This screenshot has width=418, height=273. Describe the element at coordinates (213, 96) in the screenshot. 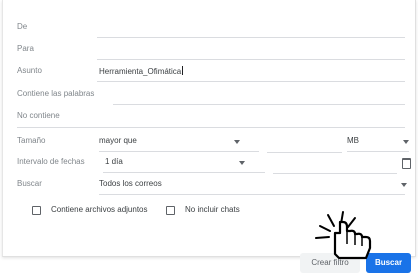

I see `has-words-row: Contiene las palabras` at that location.